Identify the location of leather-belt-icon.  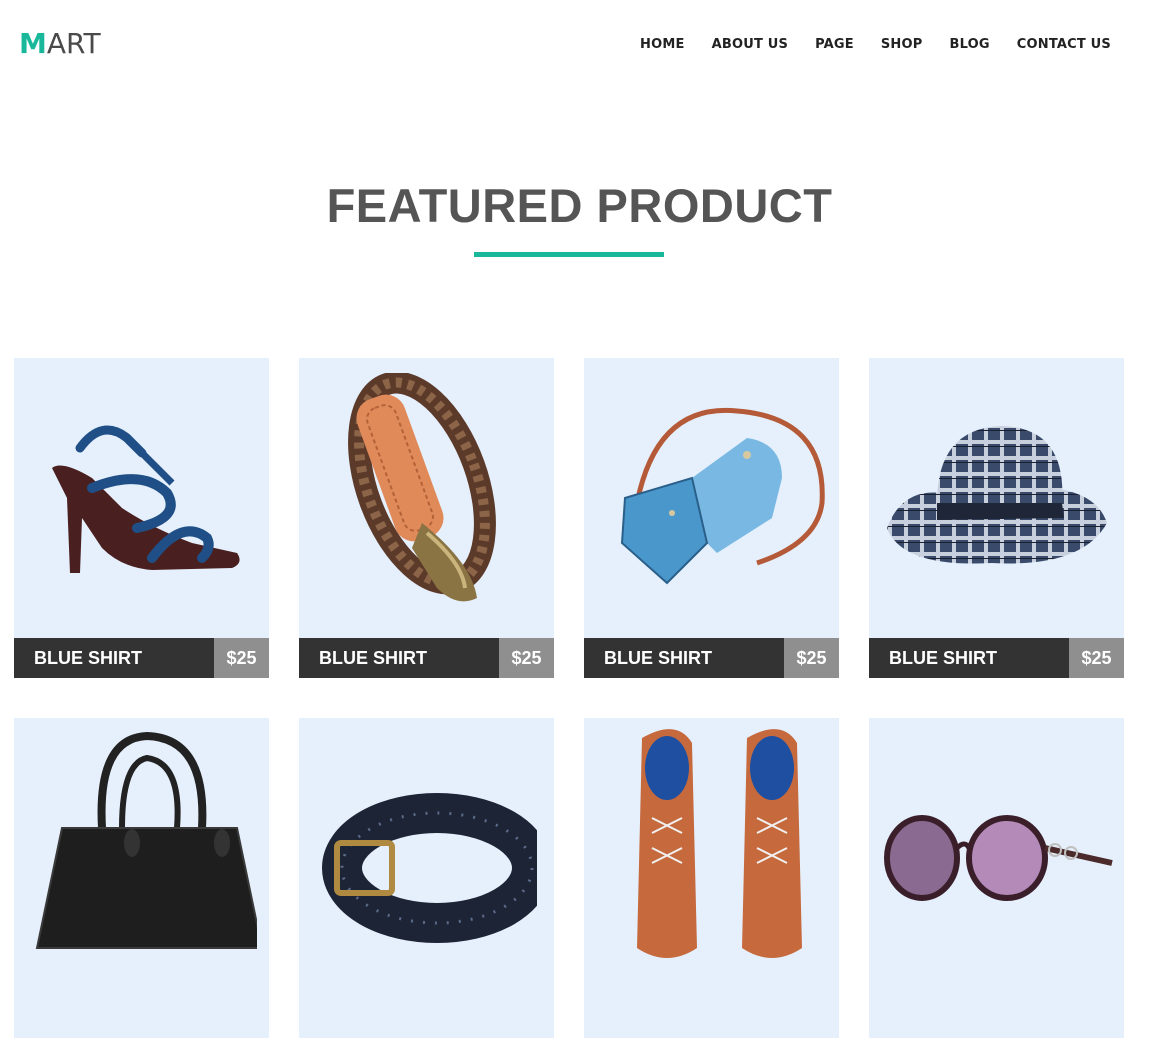
(429, 868).